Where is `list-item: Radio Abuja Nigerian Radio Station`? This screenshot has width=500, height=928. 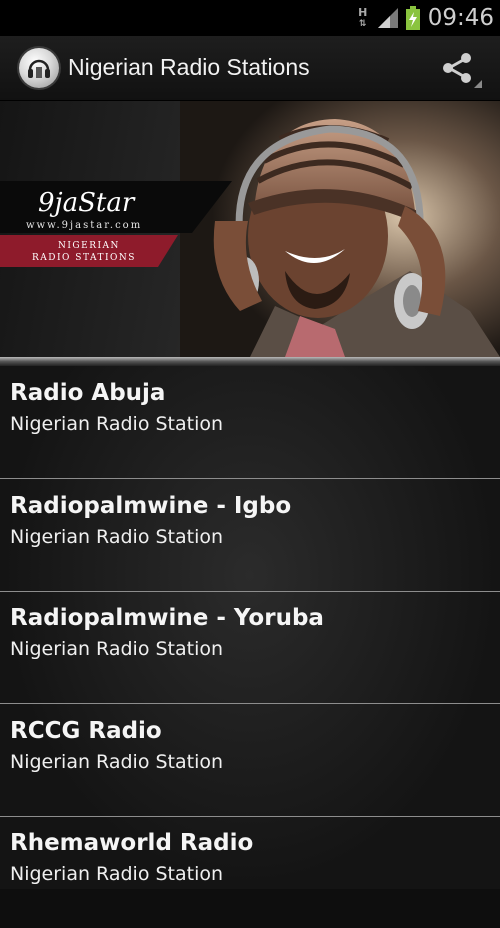
list-item: Radio Abuja Nigerian Radio Station is located at coordinates (250, 422).